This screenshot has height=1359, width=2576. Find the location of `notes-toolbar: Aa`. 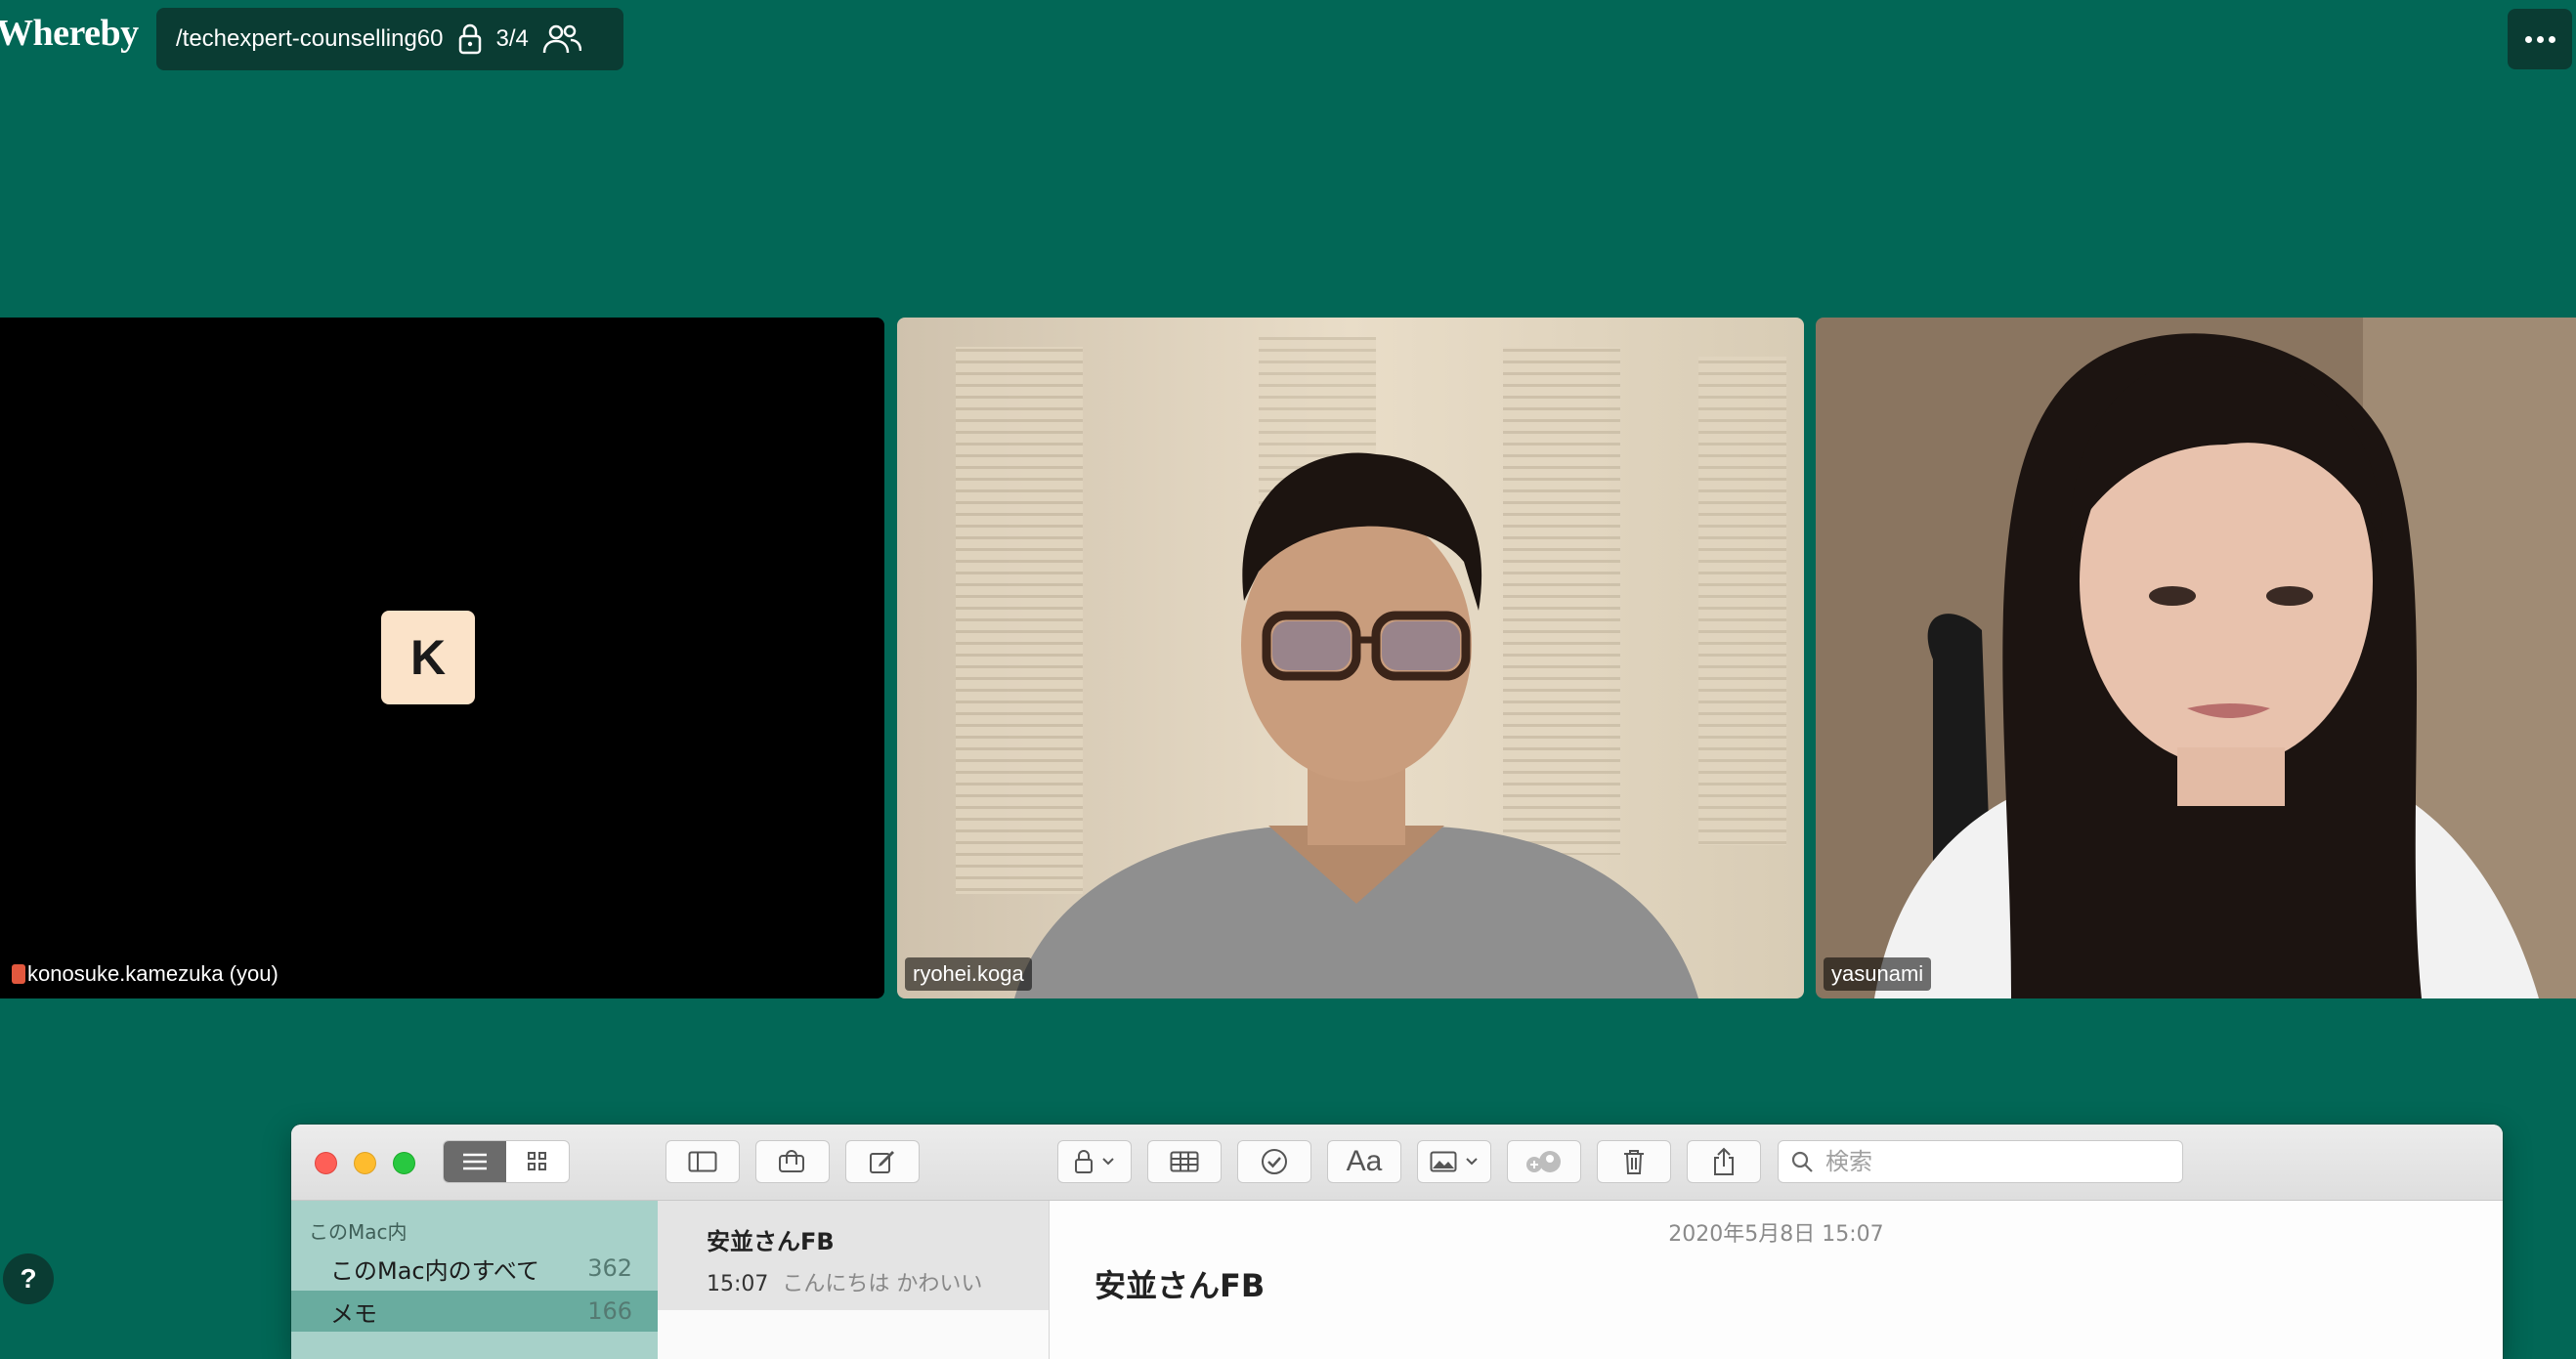

notes-toolbar: Aa is located at coordinates (1397, 1163).